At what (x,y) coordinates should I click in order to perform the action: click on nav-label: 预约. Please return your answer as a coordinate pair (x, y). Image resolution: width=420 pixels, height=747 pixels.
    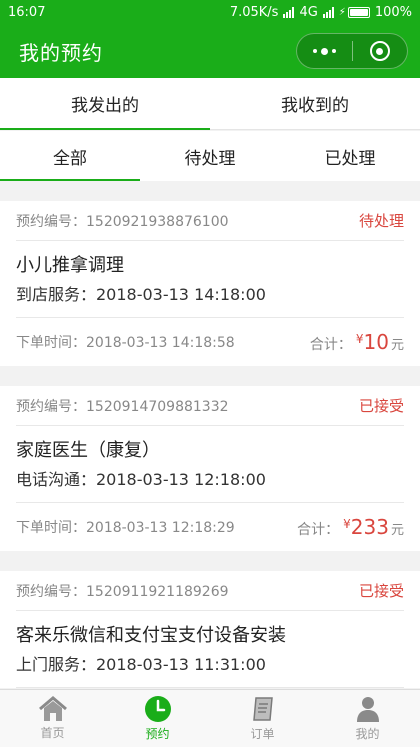
    Looking at the image, I should click on (157, 734).